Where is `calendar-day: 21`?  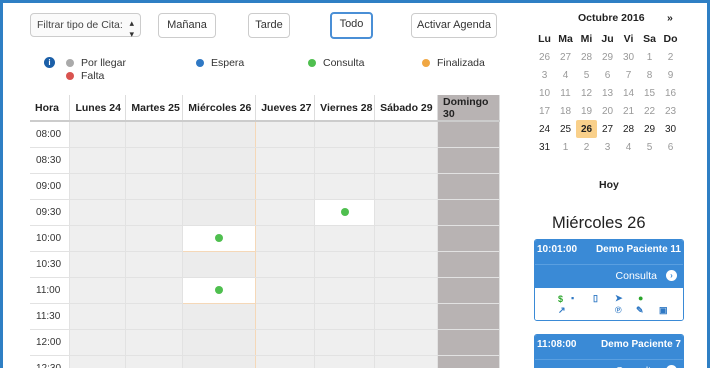 calendar-day: 21 is located at coordinates (628, 111).